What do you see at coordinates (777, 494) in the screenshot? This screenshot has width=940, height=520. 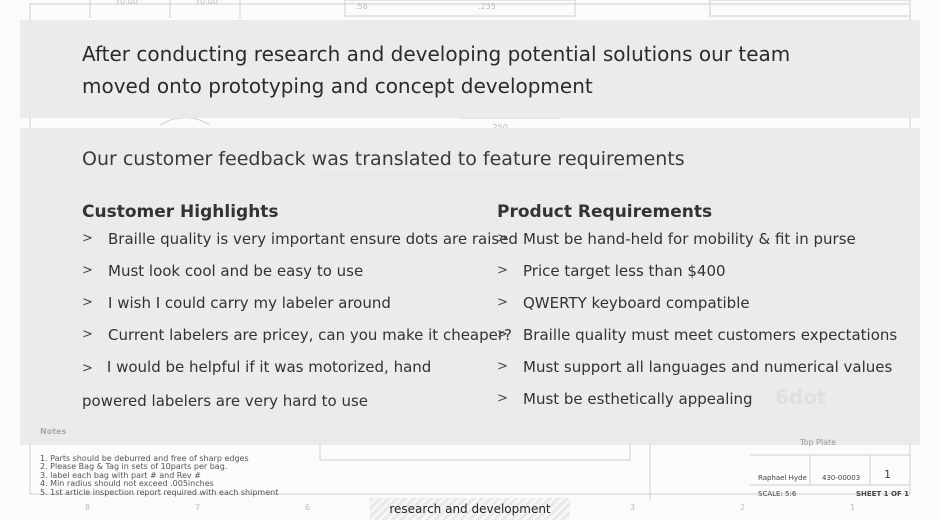 I see `drawing-scale: SCALE: 5:6` at bounding box center [777, 494].